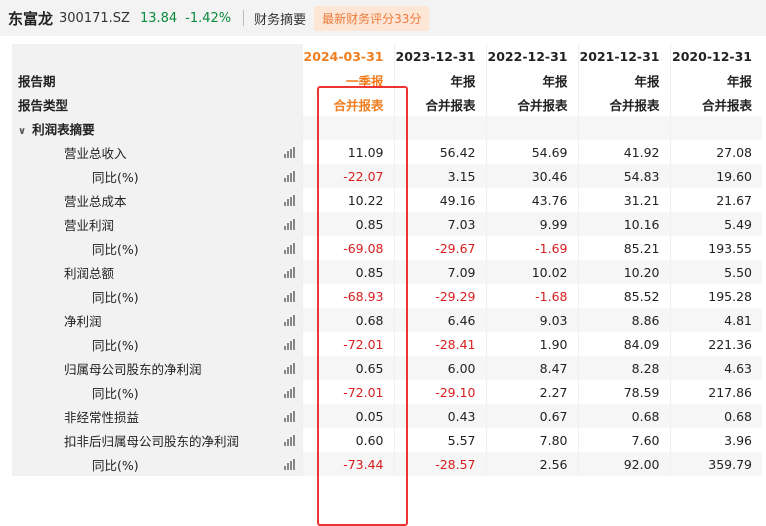  Describe the element at coordinates (439, 176) in the screenshot. I see `table-cell: 3.15` at that location.